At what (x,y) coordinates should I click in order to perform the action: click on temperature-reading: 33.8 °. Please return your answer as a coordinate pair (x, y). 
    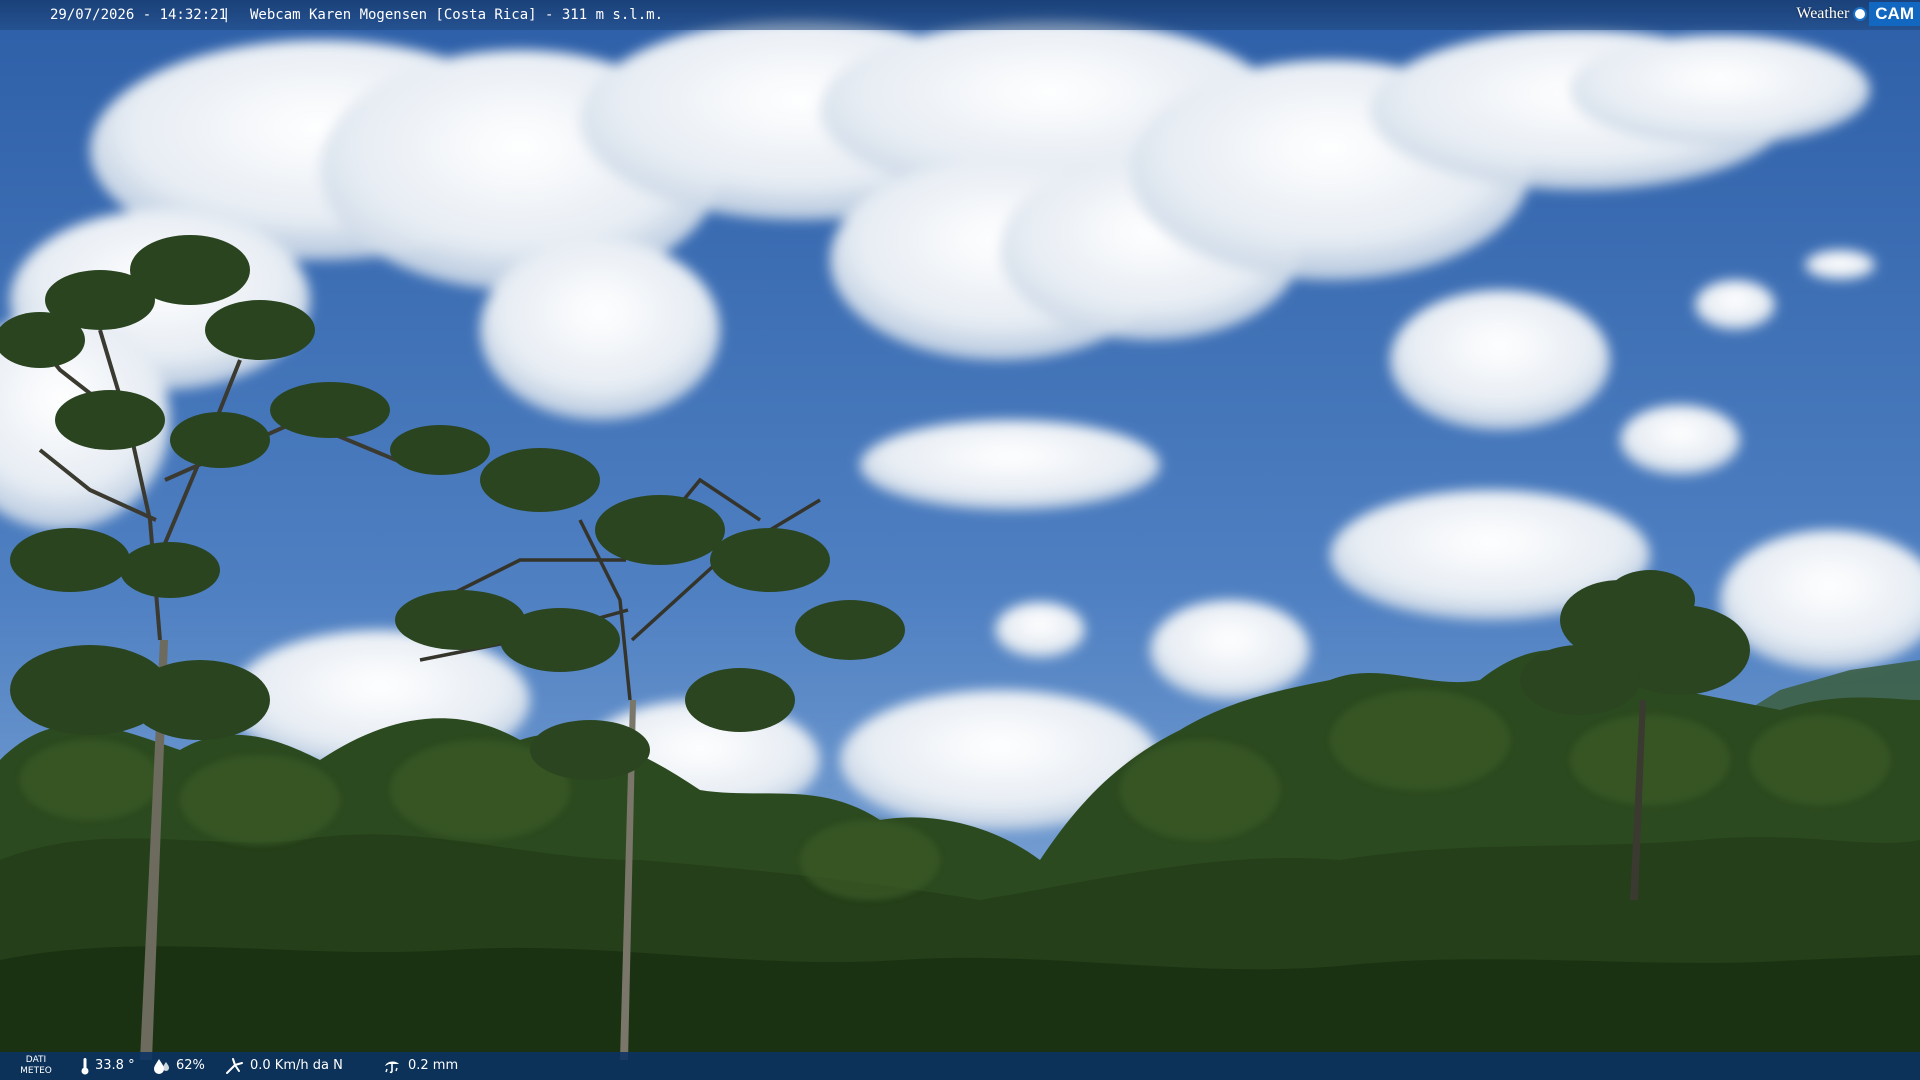
    Looking at the image, I should click on (107, 1066).